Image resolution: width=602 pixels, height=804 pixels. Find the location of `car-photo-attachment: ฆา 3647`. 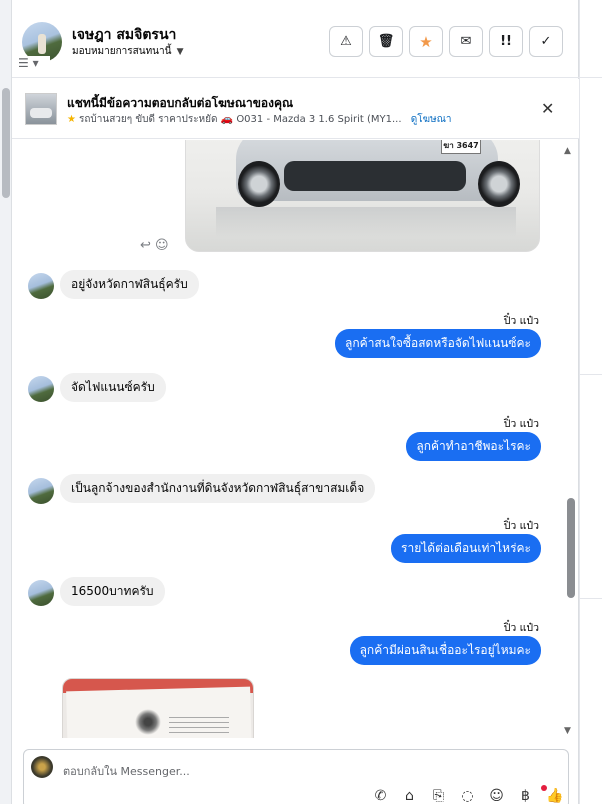

car-photo-attachment: ฆา 3647 is located at coordinates (362, 196).